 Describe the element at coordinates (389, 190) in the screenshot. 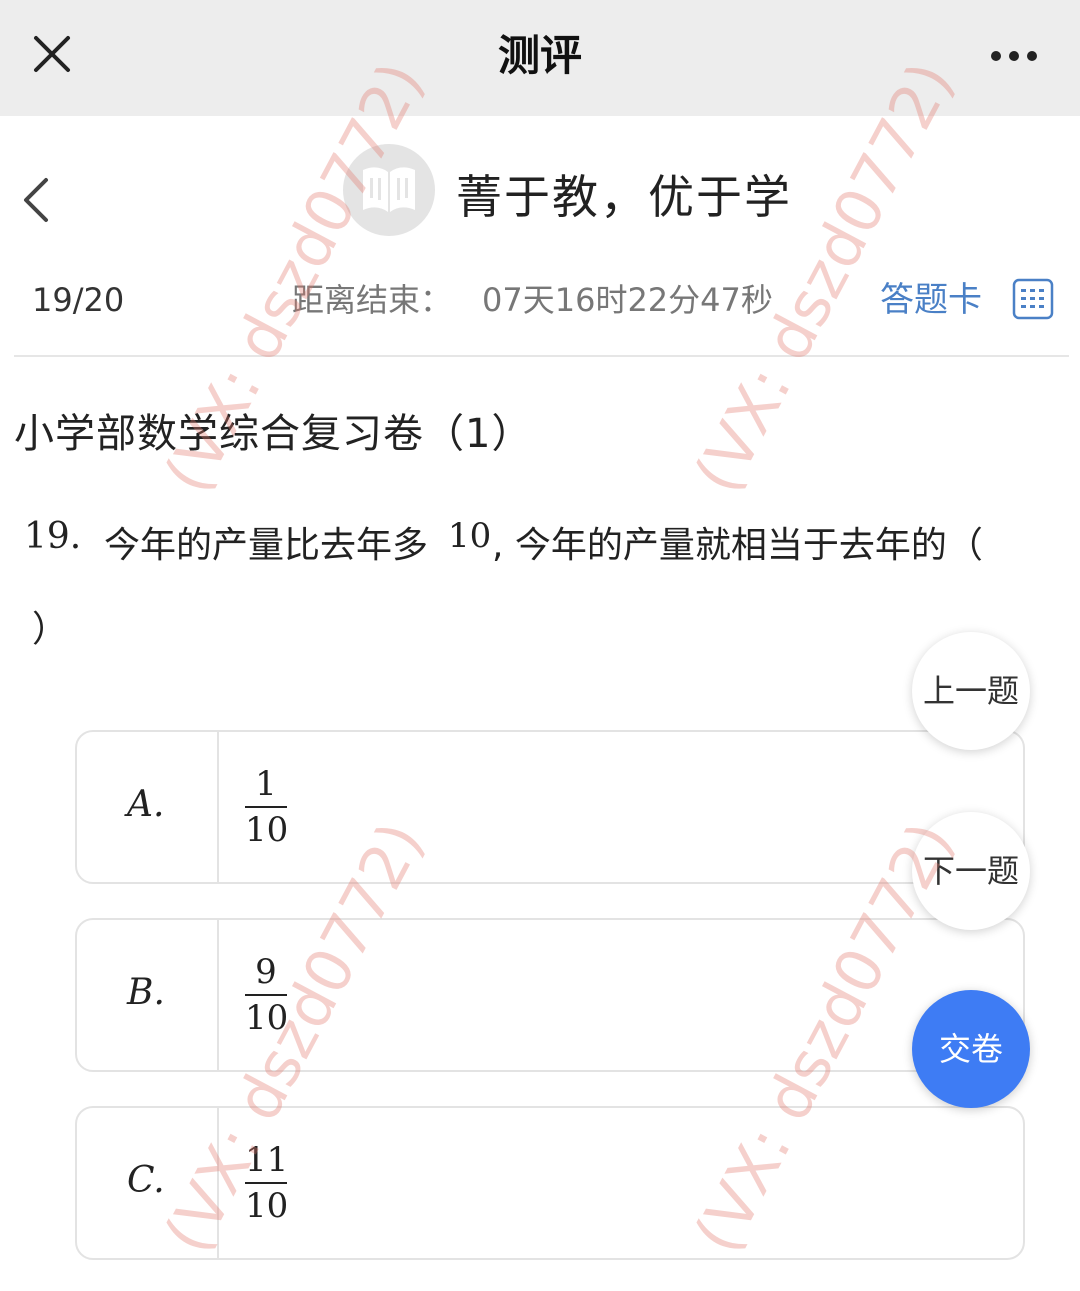

I see `brand-logo-icon` at that location.